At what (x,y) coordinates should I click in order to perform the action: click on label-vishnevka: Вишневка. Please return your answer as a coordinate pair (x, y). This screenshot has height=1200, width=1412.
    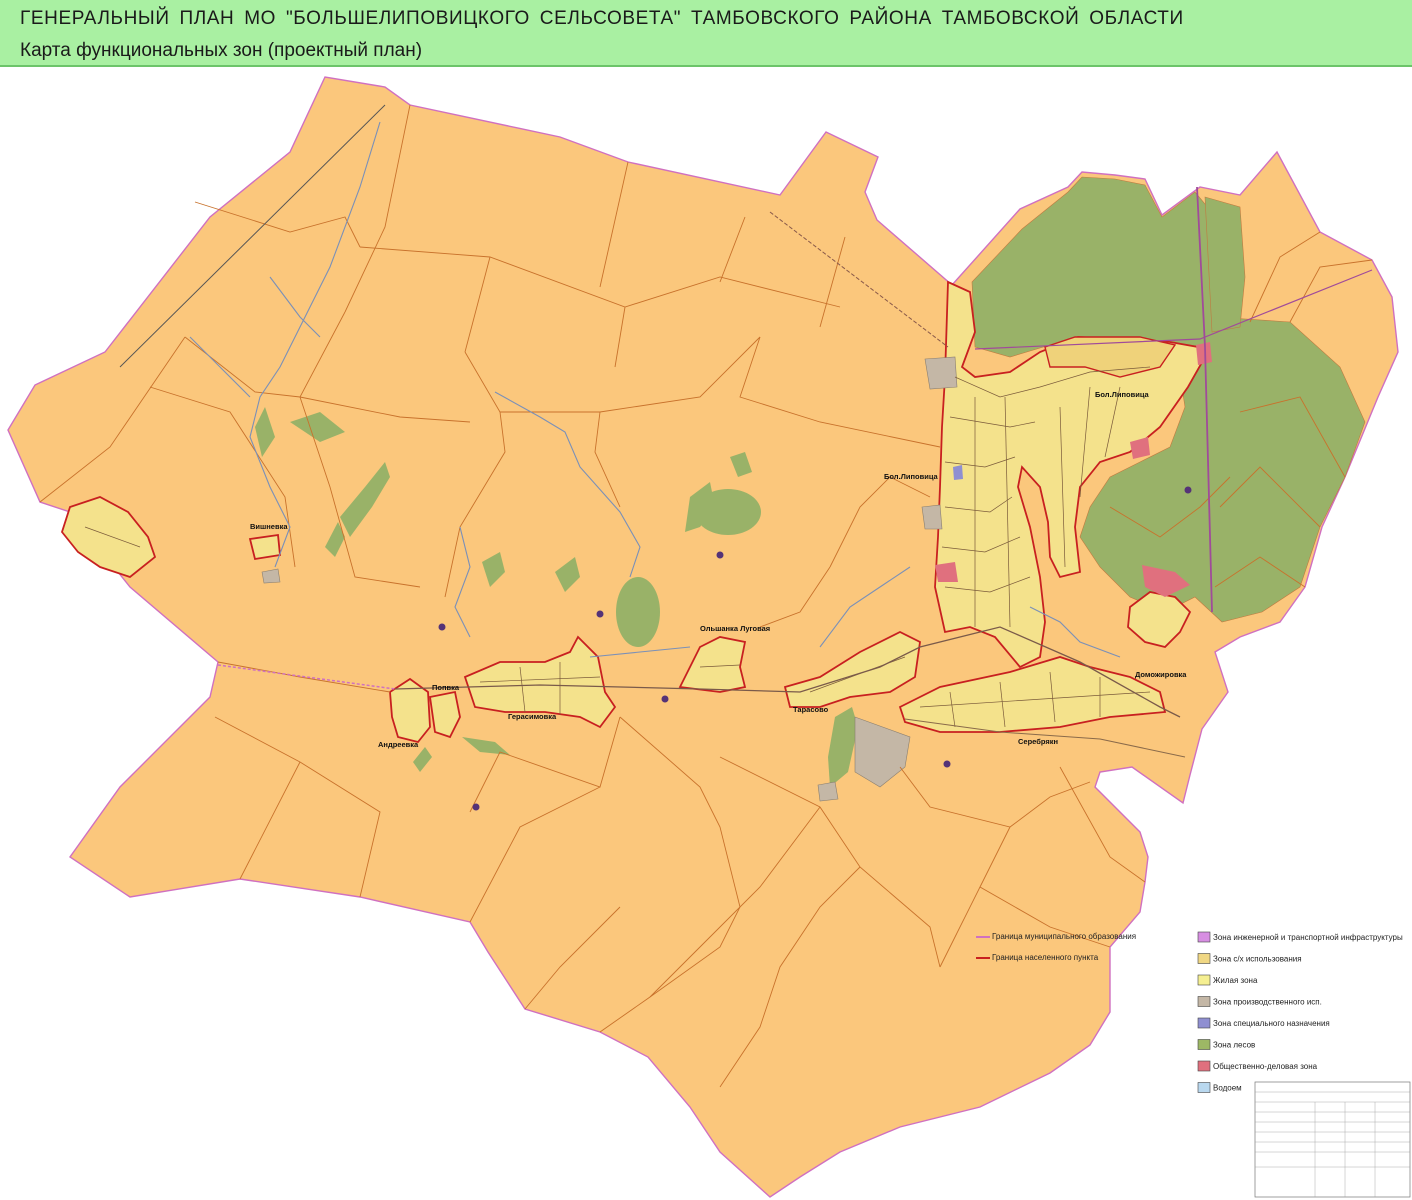
    Looking at the image, I should click on (269, 526).